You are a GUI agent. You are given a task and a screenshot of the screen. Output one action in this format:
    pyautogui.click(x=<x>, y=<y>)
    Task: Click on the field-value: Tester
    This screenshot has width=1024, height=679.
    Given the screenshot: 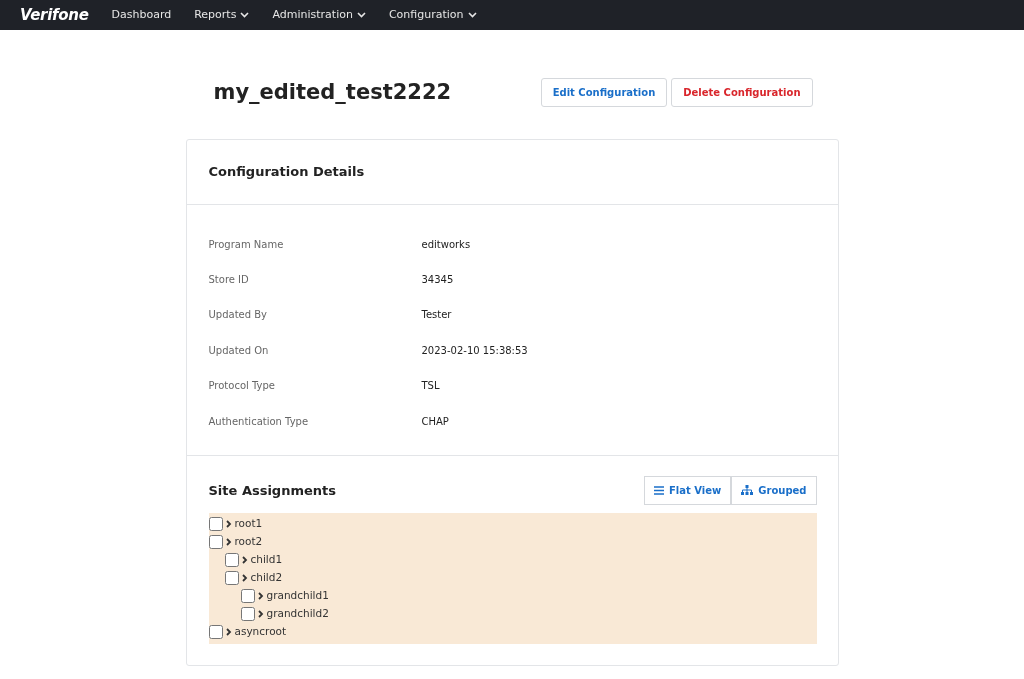 What is the action you would take?
    pyautogui.click(x=436, y=315)
    